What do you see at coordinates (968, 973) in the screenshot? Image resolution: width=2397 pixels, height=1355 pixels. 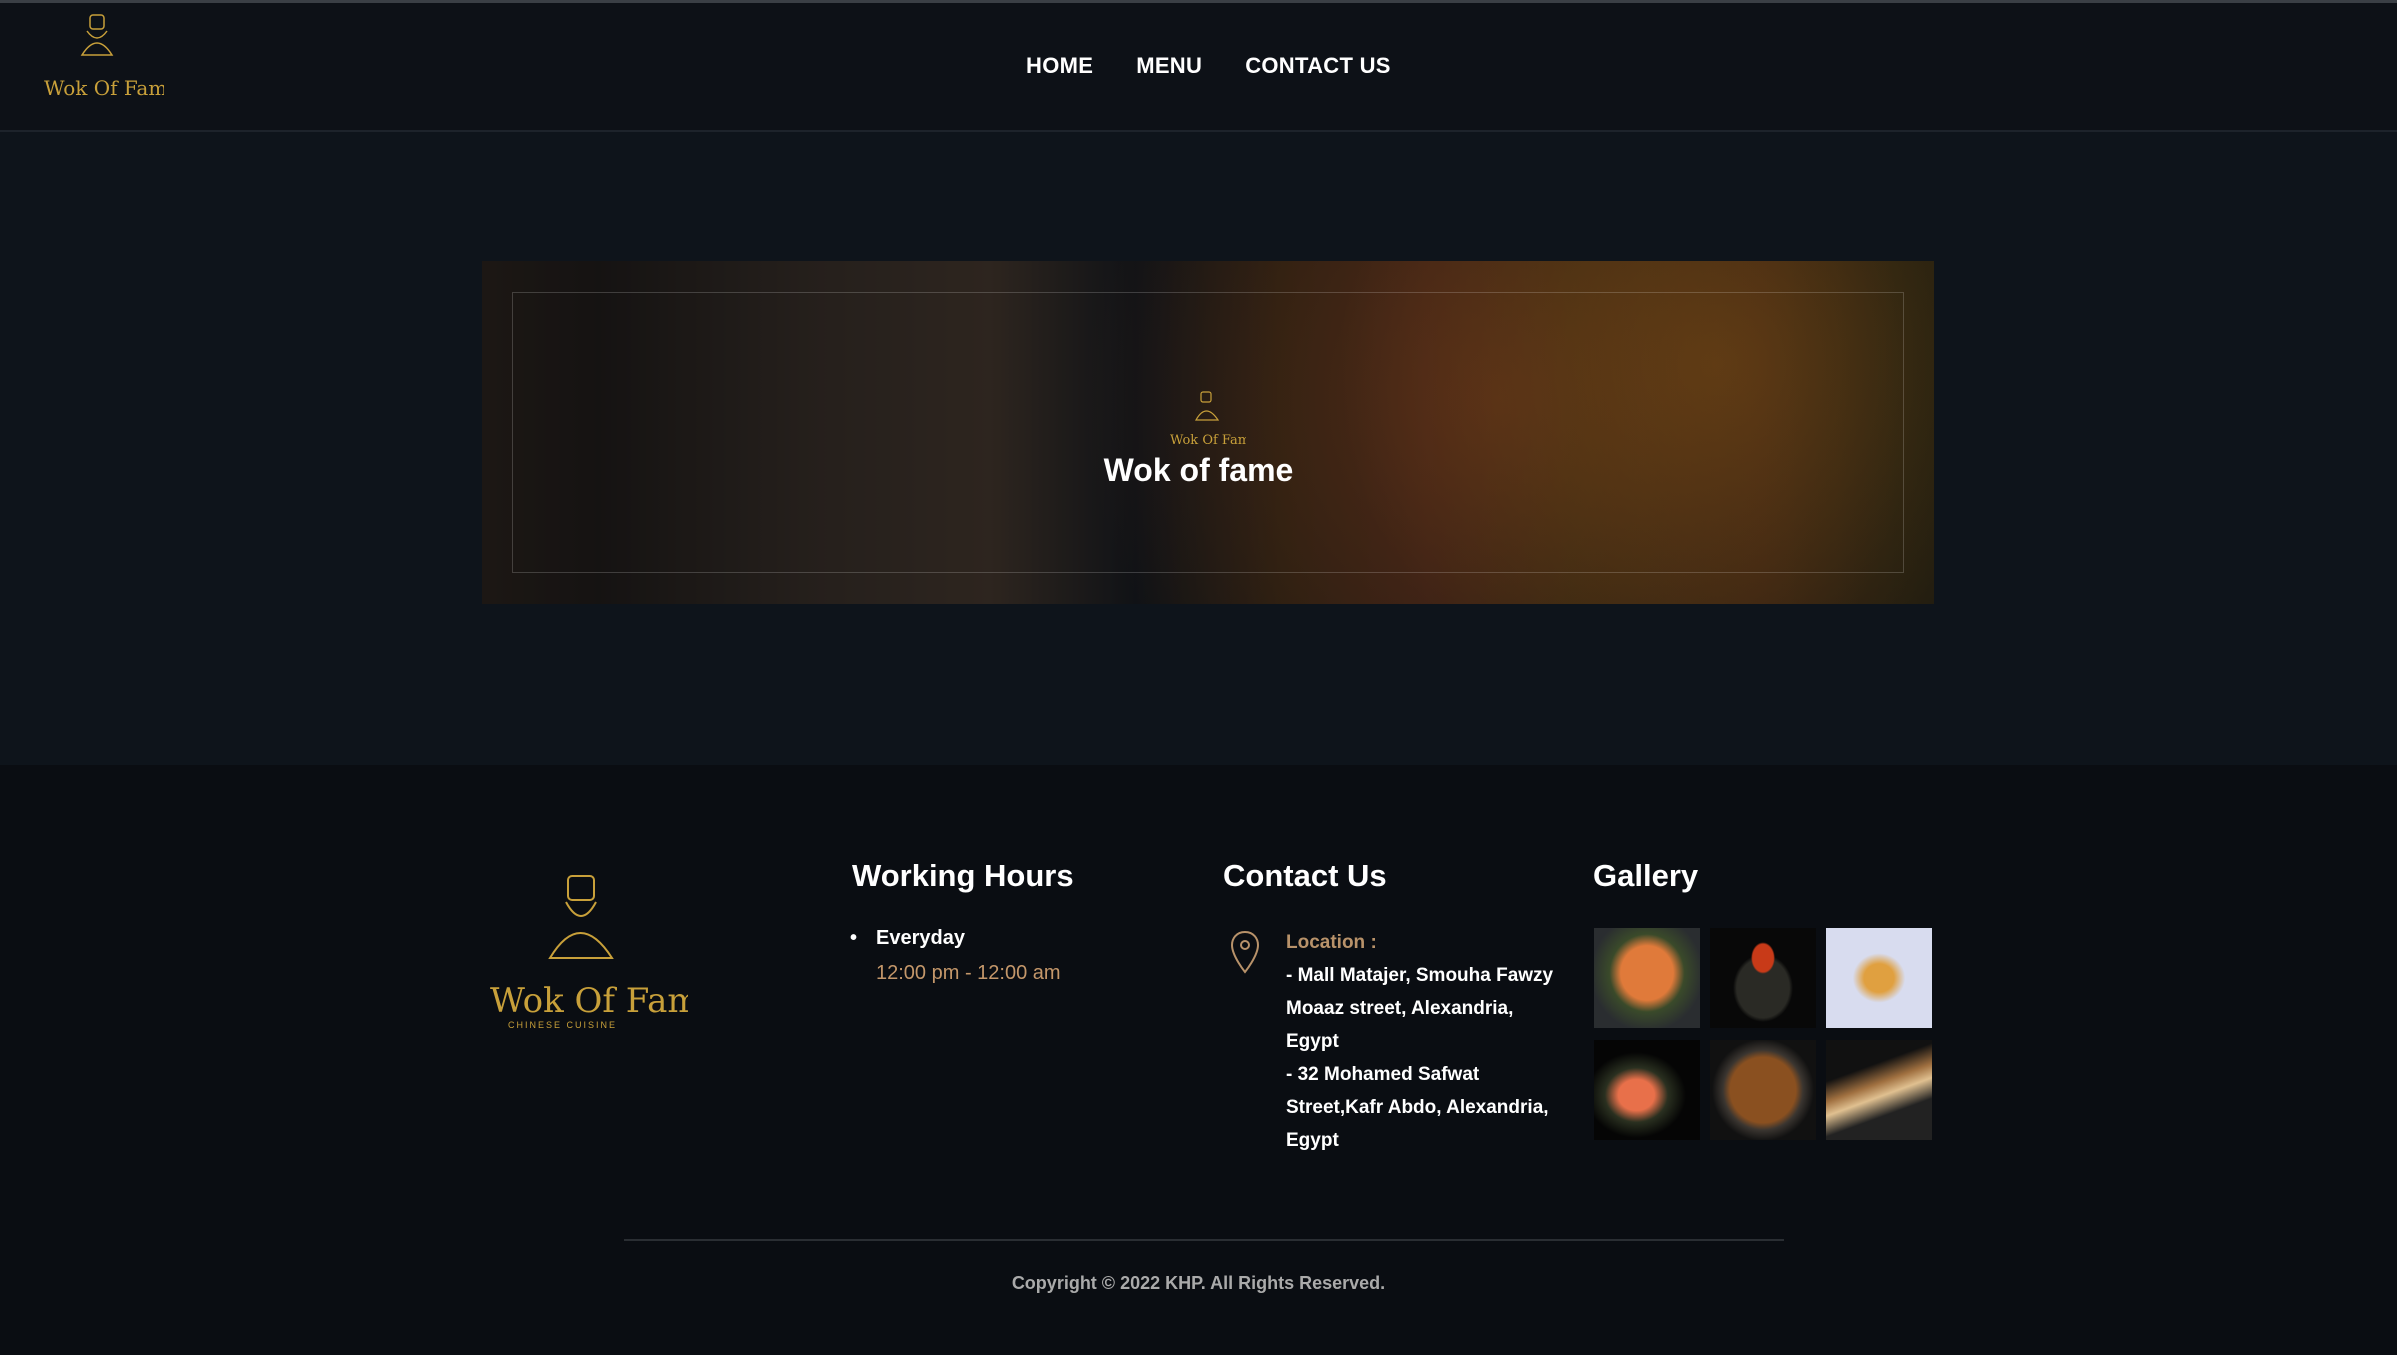 I see `working-time: 12:00 pm - 12:00 am` at bounding box center [968, 973].